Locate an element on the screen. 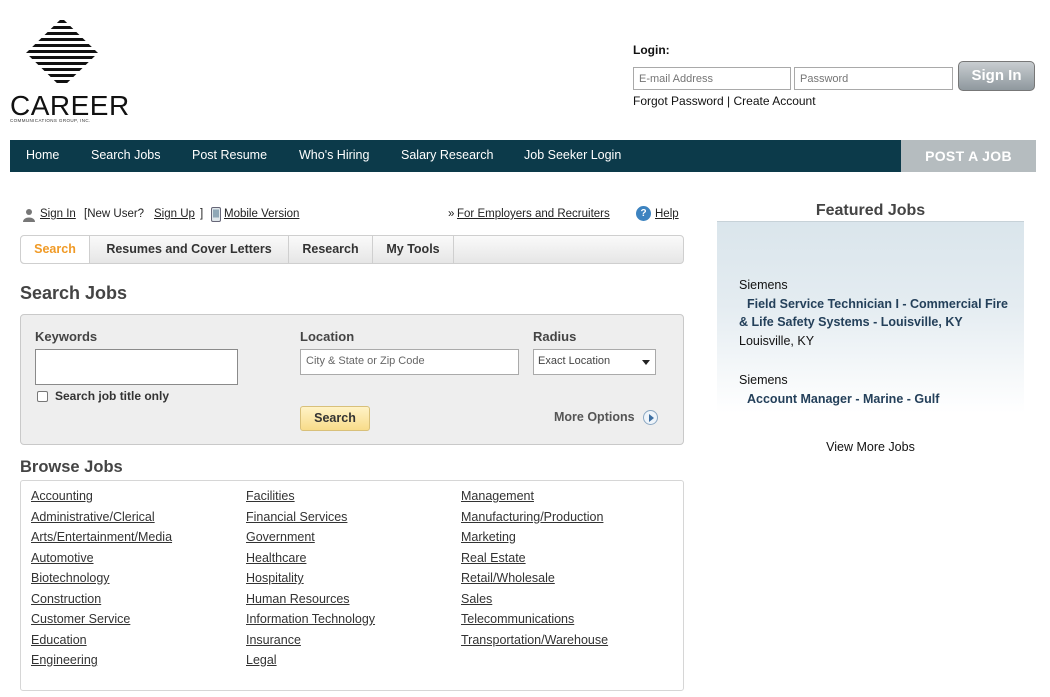 This screenshot has height=697, width=1050. radius-label: Radius is located at coordinates (555, 336).